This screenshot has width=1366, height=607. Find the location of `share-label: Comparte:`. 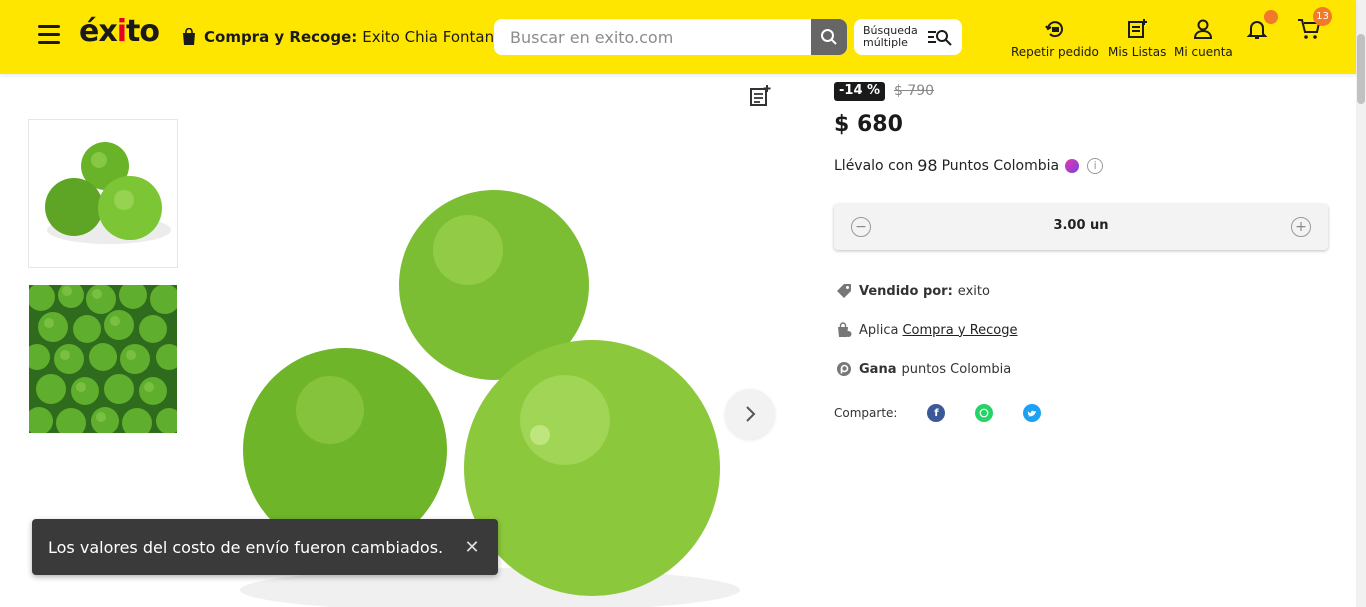

share-label: Comparte: is located at coordinates (866, 413).